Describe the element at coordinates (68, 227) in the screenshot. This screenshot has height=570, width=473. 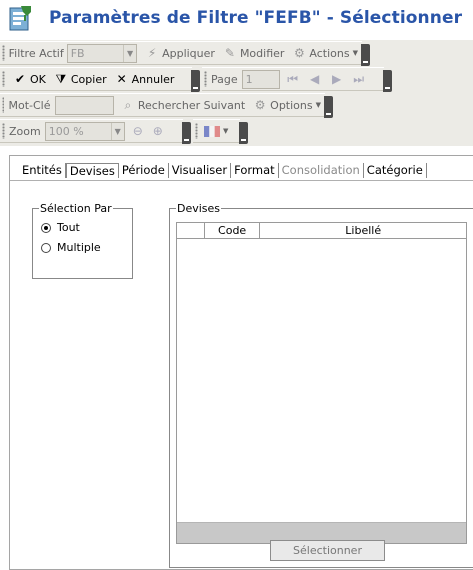
I see `radio-label-all: Tout` at that location.